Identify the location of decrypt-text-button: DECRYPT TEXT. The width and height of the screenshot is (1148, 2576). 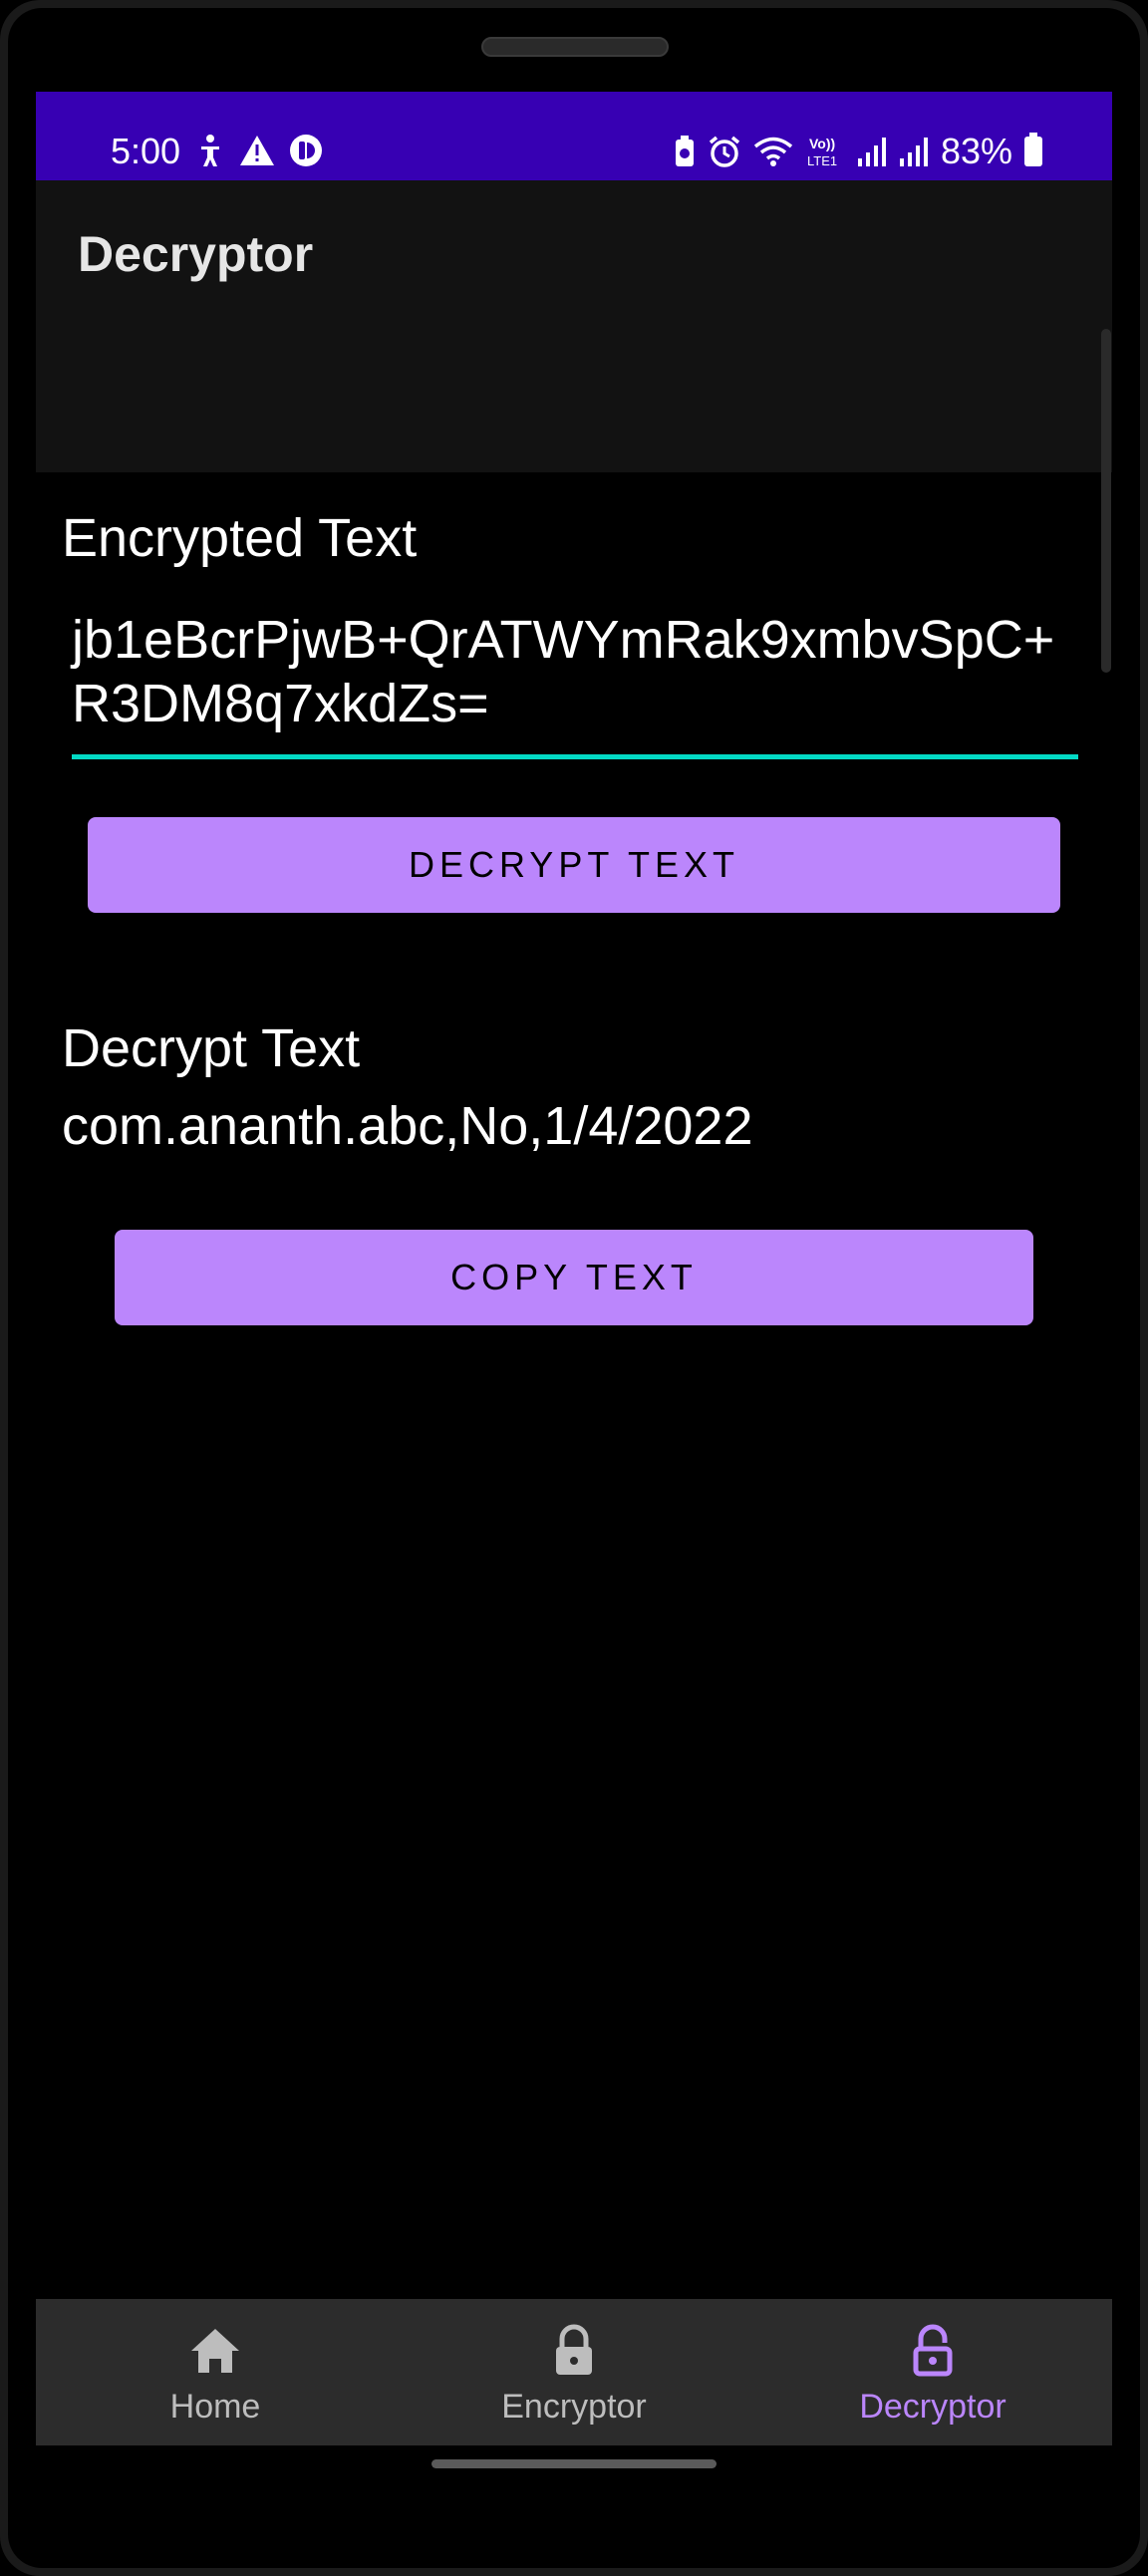
(574, 865).